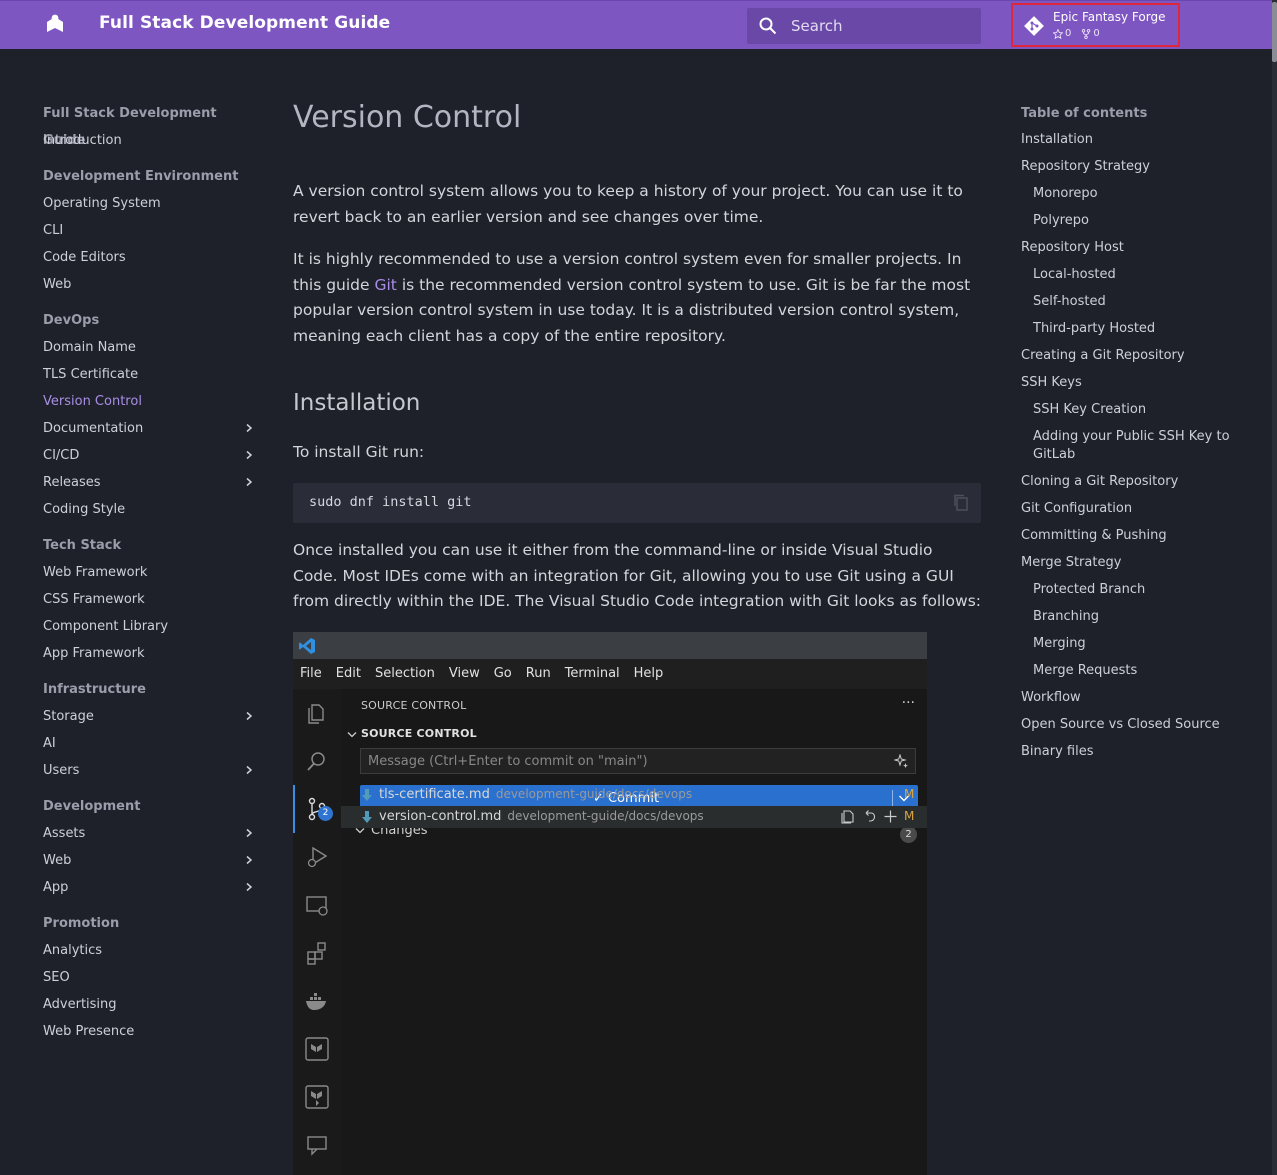  Describe the element at coordinates (150, 743) in the screenshot. I see `nav-item: AI` at that location.